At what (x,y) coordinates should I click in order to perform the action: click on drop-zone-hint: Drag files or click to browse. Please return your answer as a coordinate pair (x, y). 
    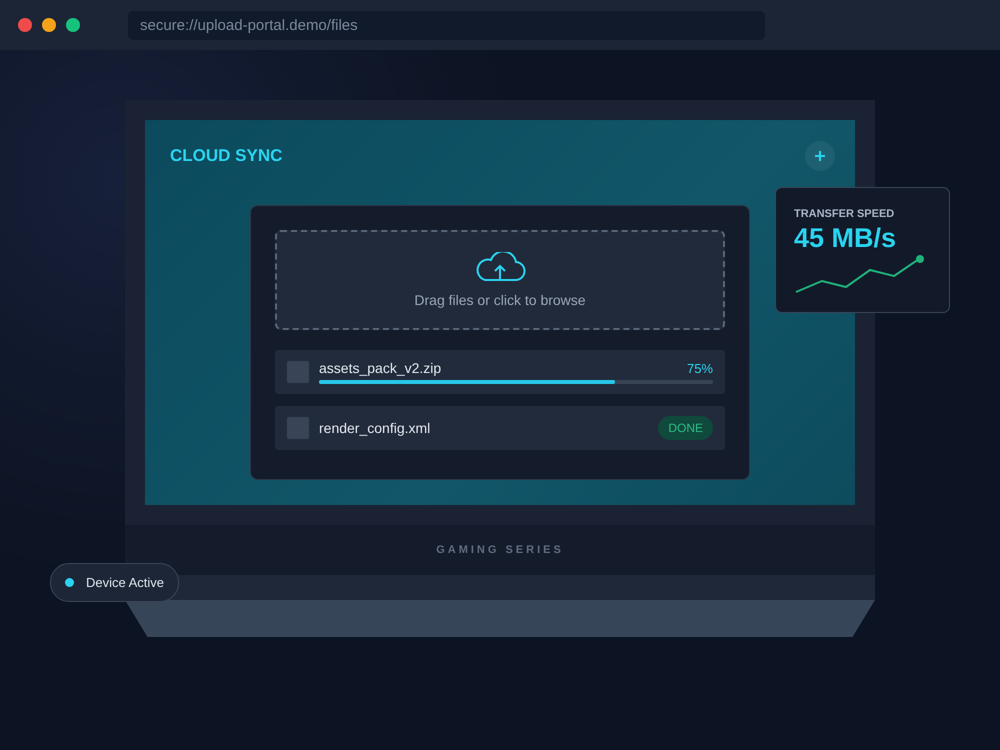
    Looking at the image, I should click on (500, 300).